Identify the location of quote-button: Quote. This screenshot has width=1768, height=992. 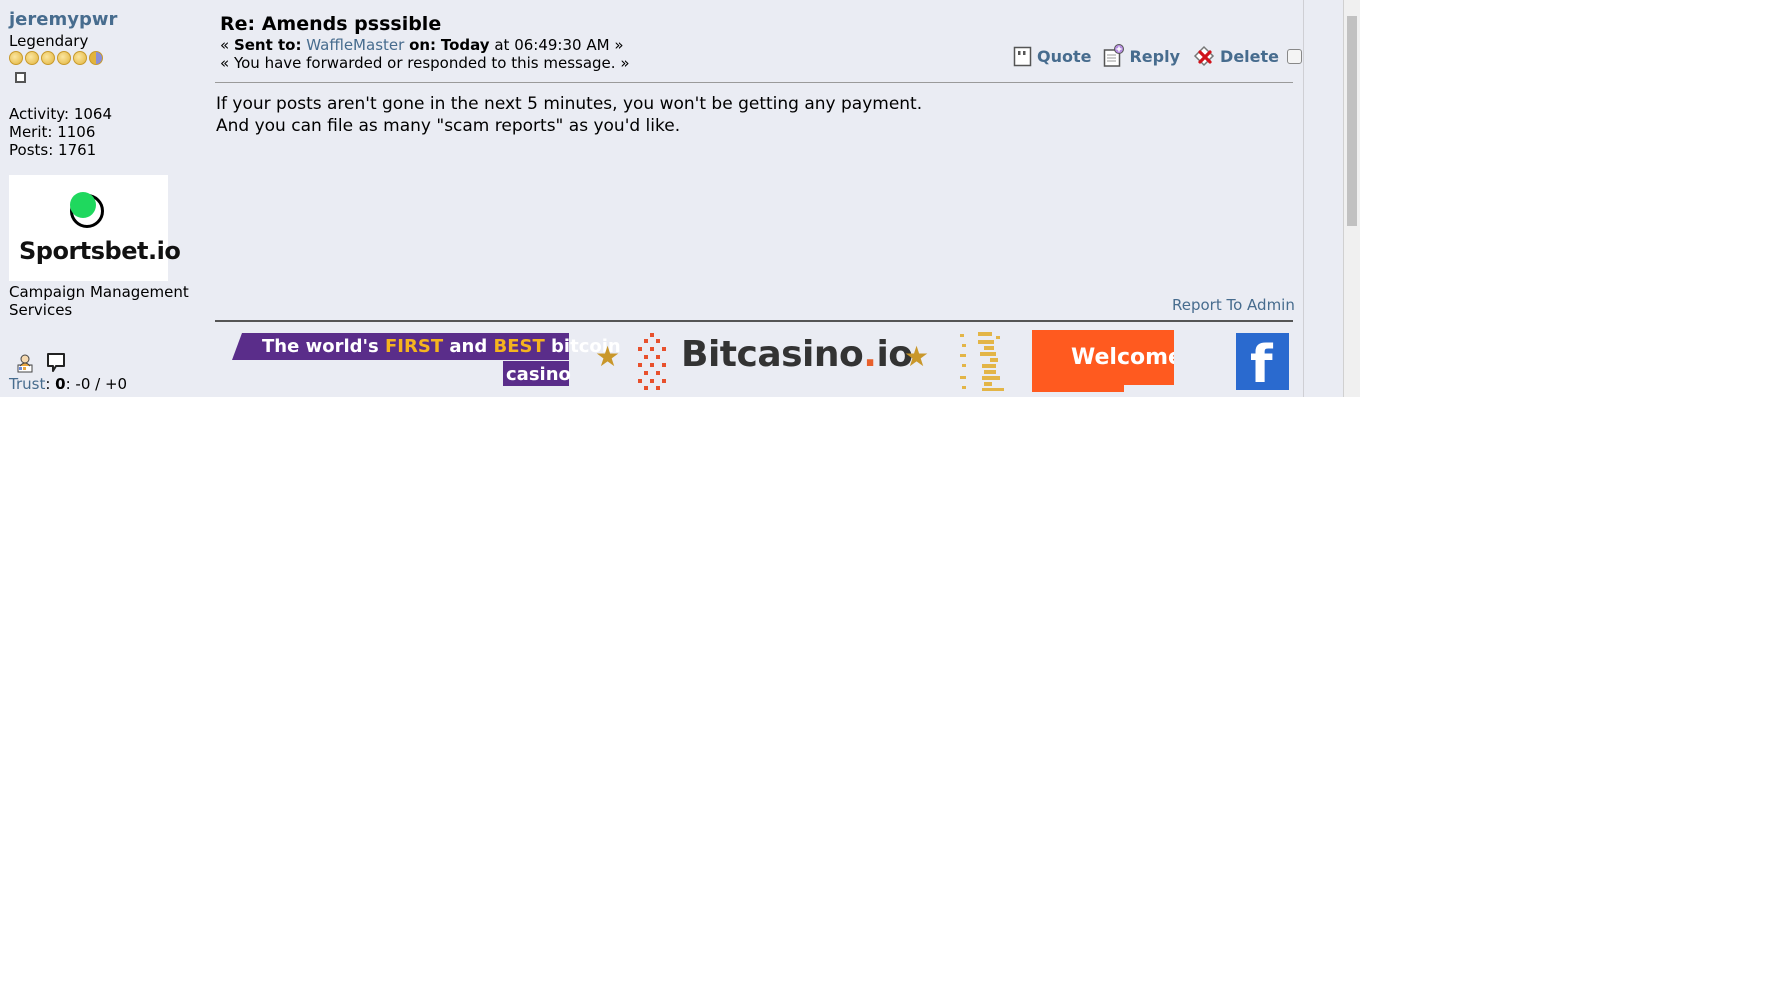
(1052, 56).